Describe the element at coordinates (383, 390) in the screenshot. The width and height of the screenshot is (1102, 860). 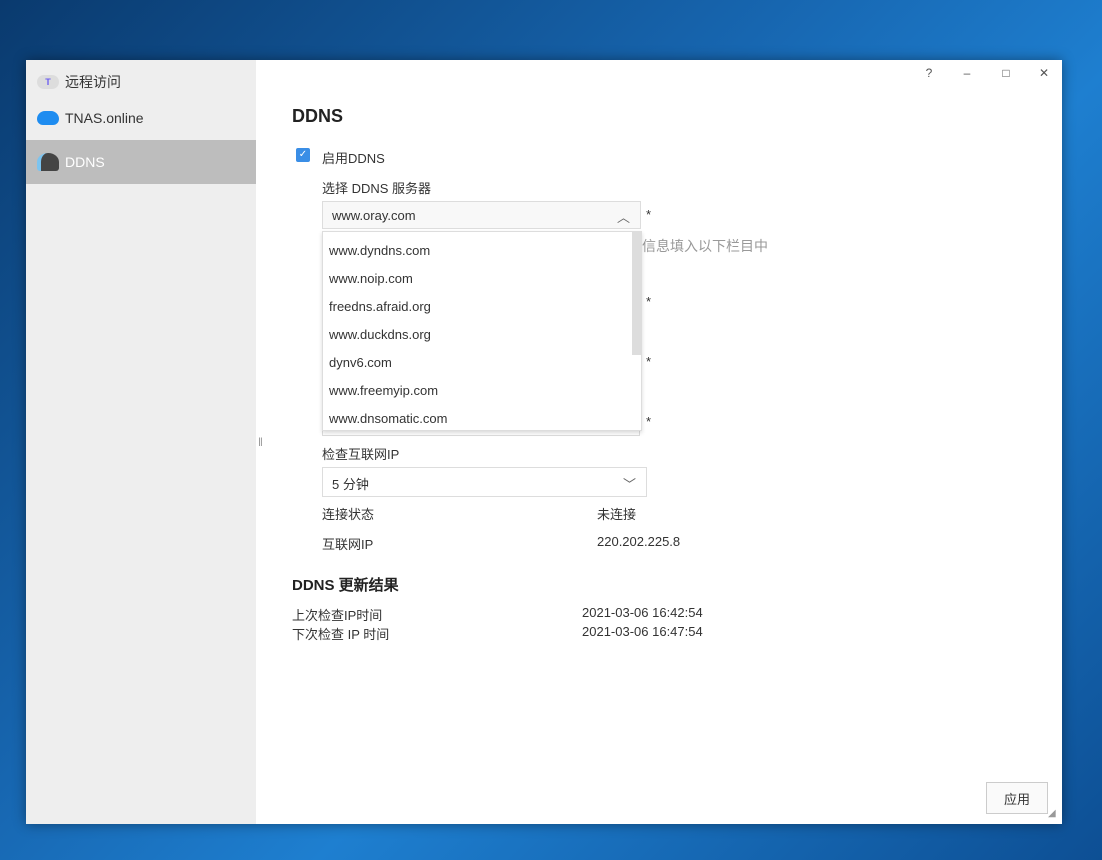
I see `option-freemyip: www.freemyip.com` at that location.